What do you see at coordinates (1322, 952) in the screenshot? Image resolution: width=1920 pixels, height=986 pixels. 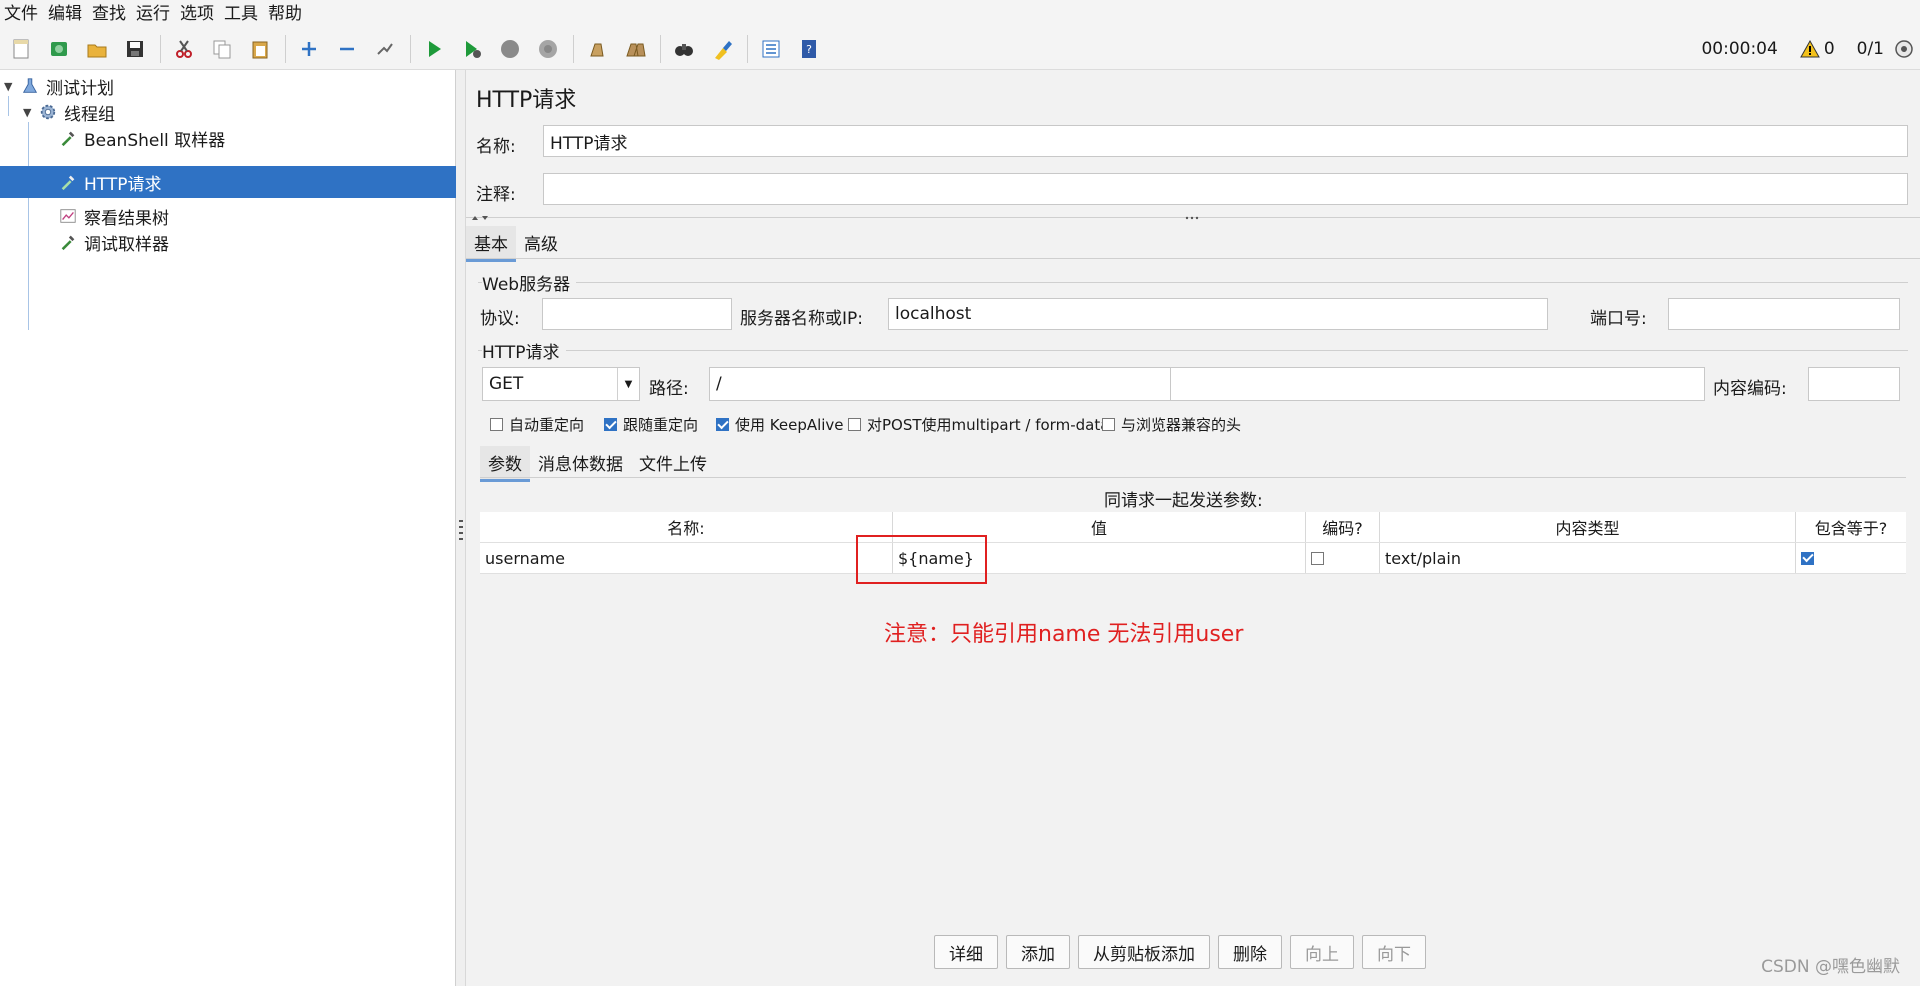 I see `move-up-button: 向上` at bounding box center [1322, 952].